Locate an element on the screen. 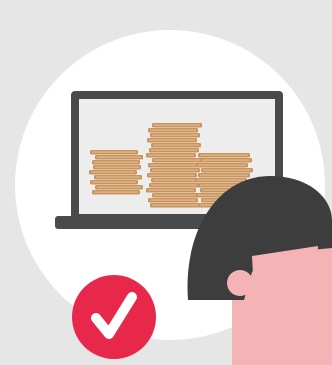 This screenshot has width=332, height=365. coin-stack-left is located at coordinates (116, 172).